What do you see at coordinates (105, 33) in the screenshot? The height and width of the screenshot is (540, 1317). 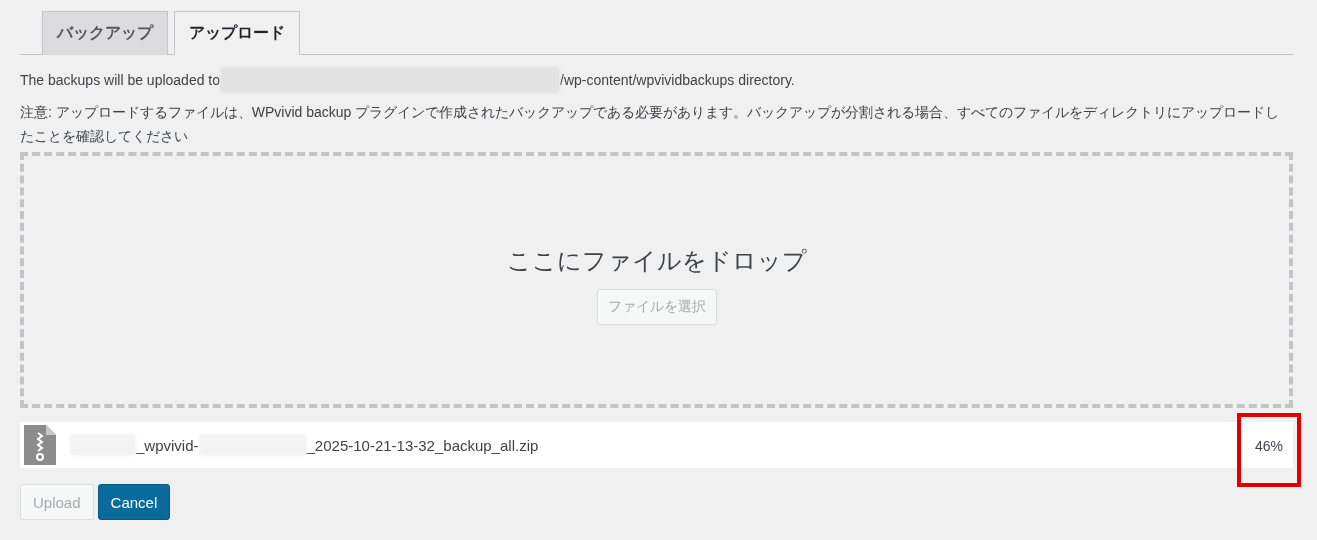 I see `tab: バックアップ` at bounding box center [105, 33].